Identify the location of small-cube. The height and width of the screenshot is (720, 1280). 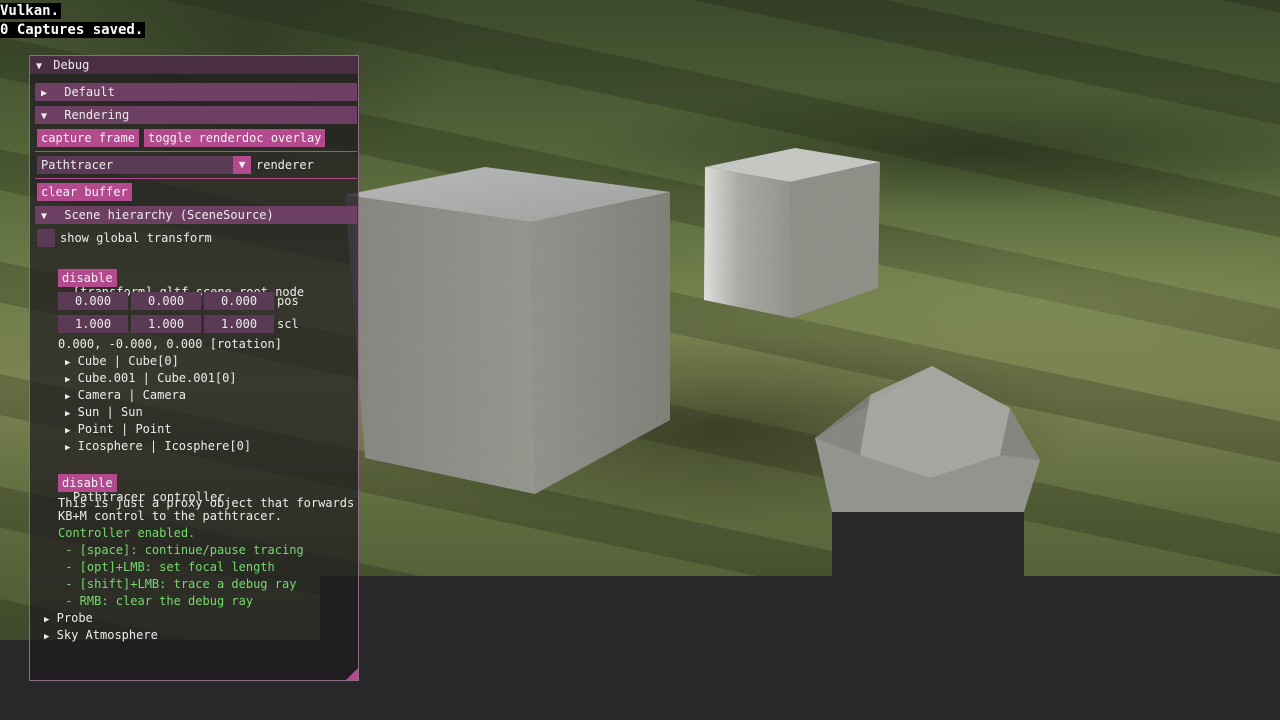
(792, 233).